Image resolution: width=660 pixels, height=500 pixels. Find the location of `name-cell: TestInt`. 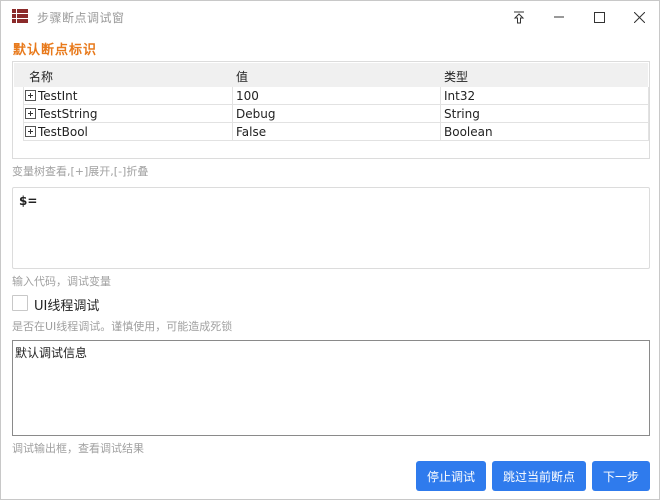

name-cell: TestInt is located at coordinates (128, 96).